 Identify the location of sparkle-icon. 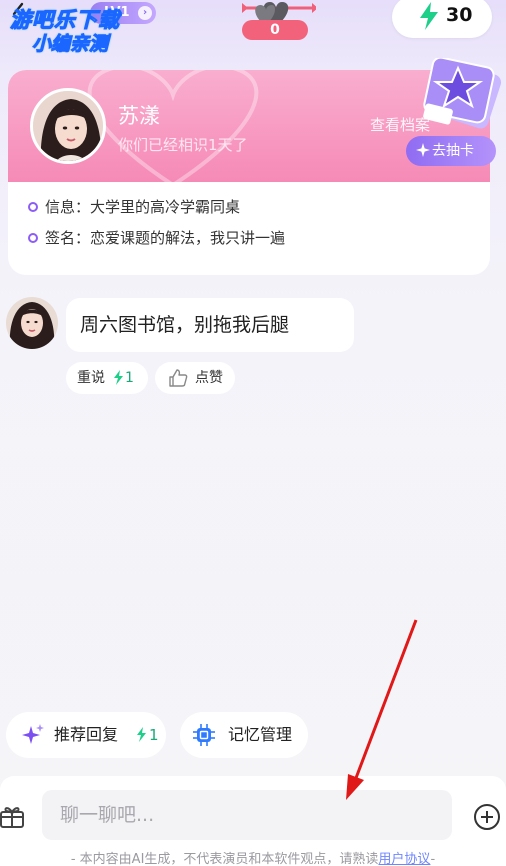
(423, 150).